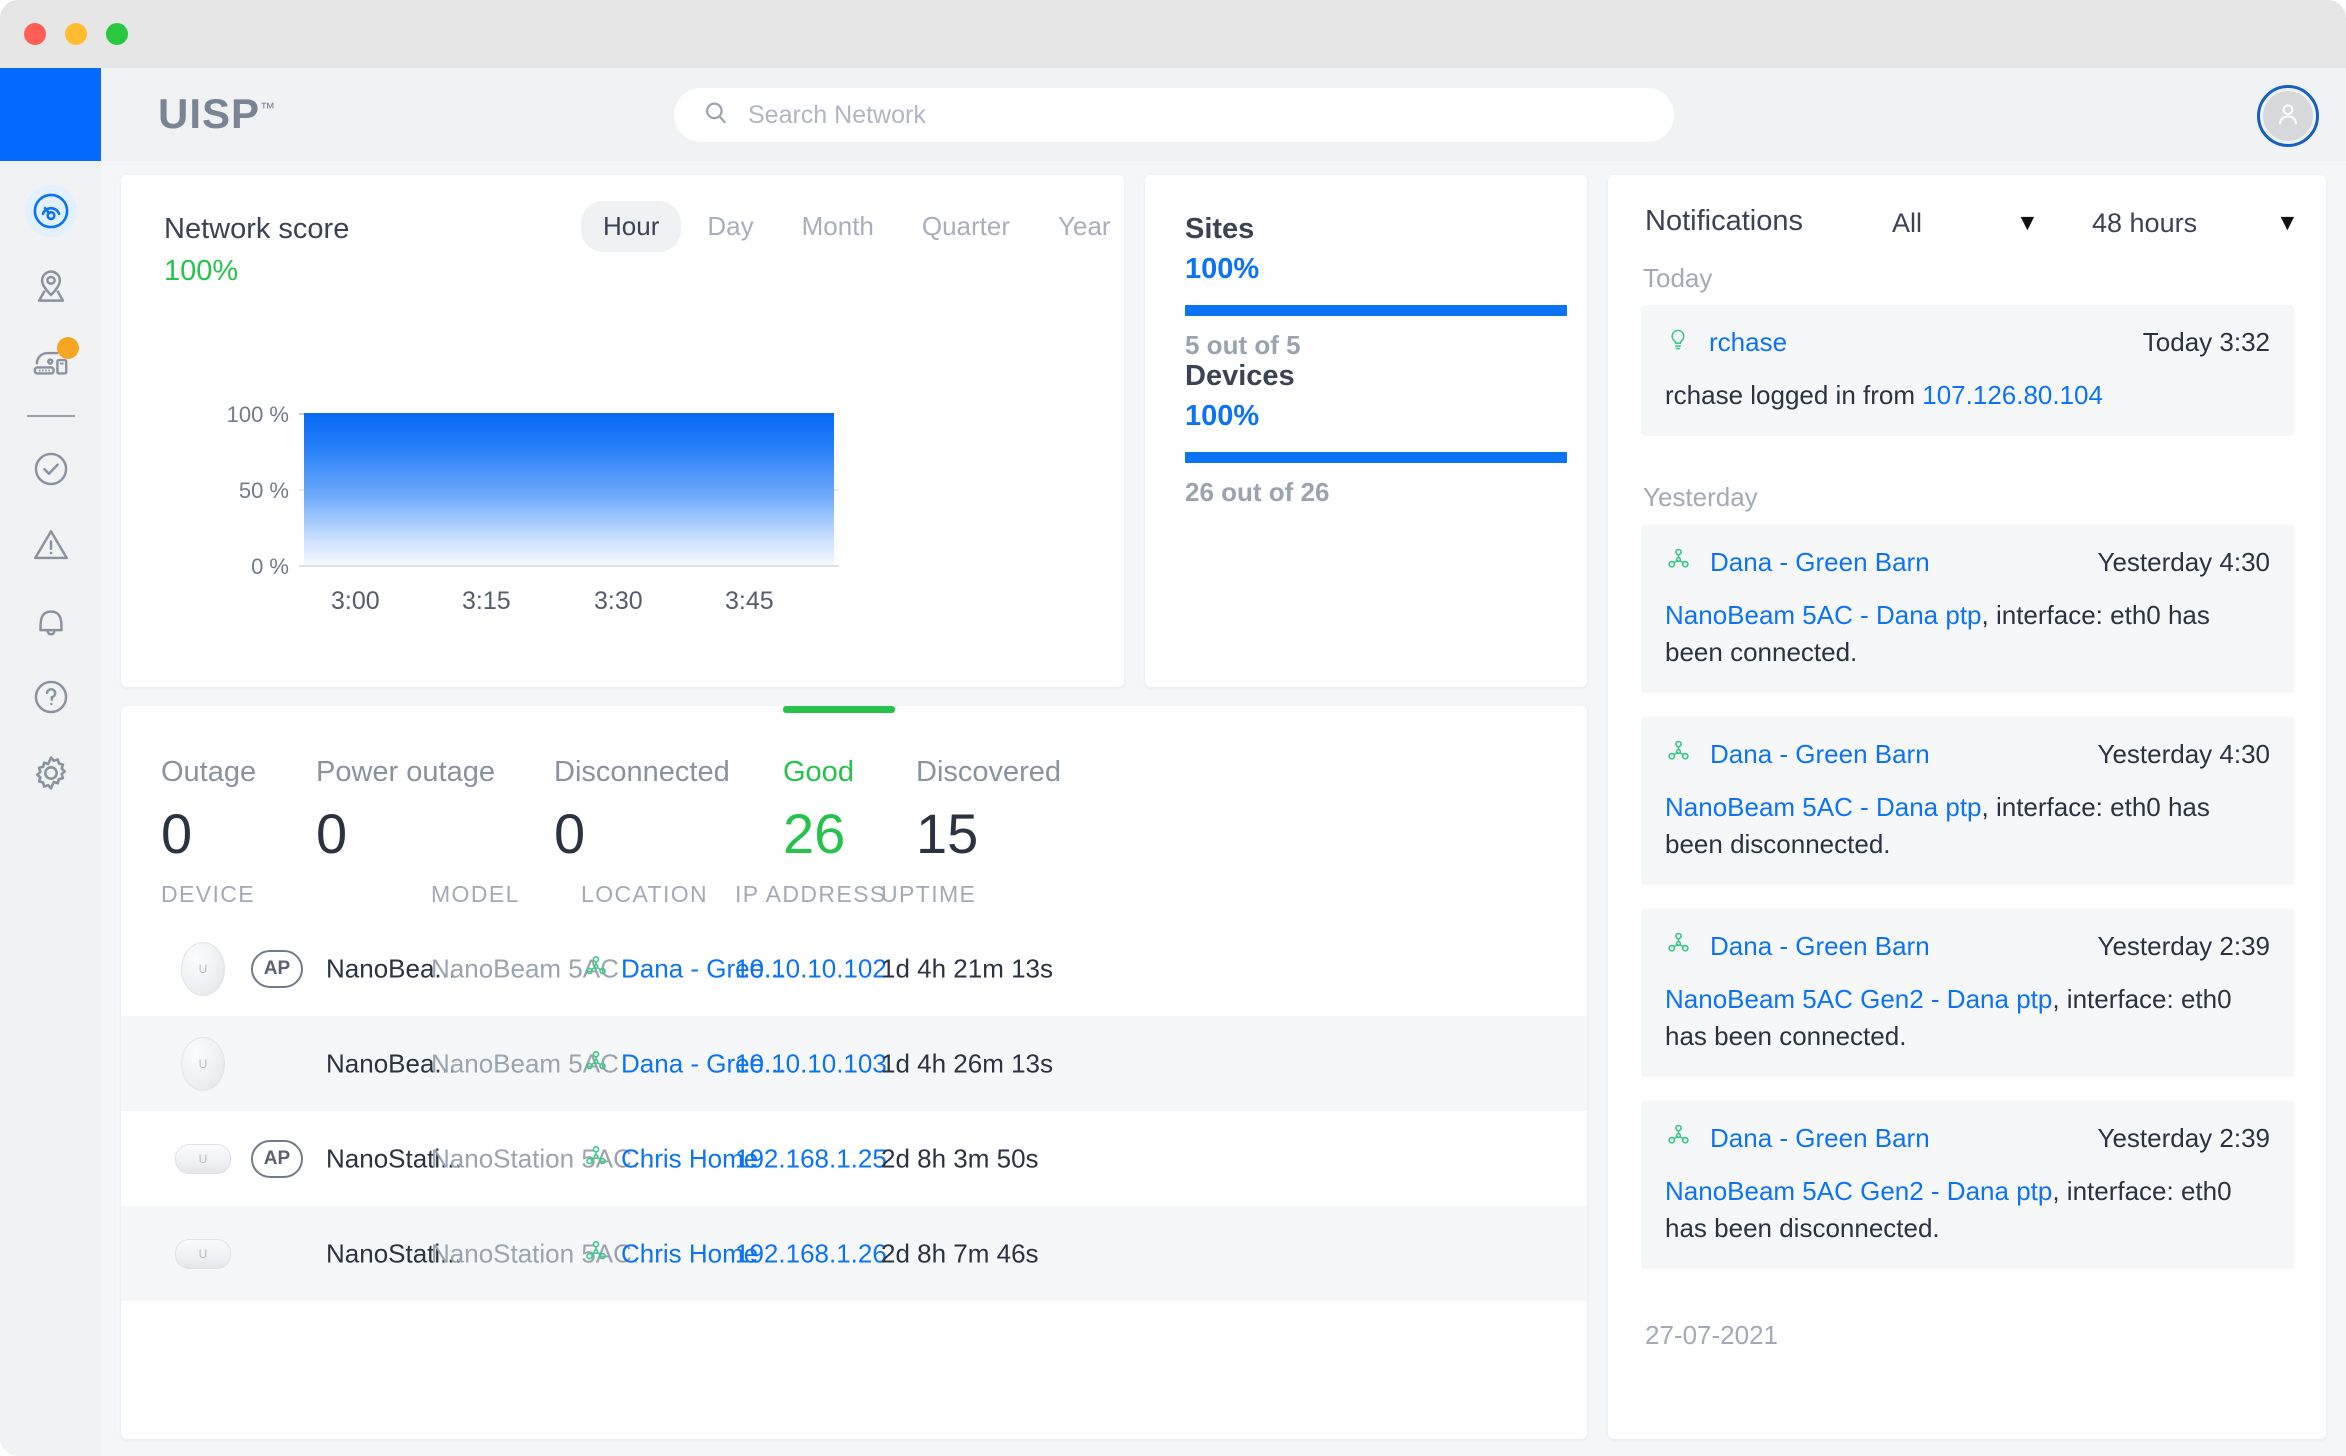 The width and height of the screenshot is (2346, 1456). Describe the element at coordinates (405, 811) in the screenshot. I see `status-tab-power-outage: Power outage 0` at that location.